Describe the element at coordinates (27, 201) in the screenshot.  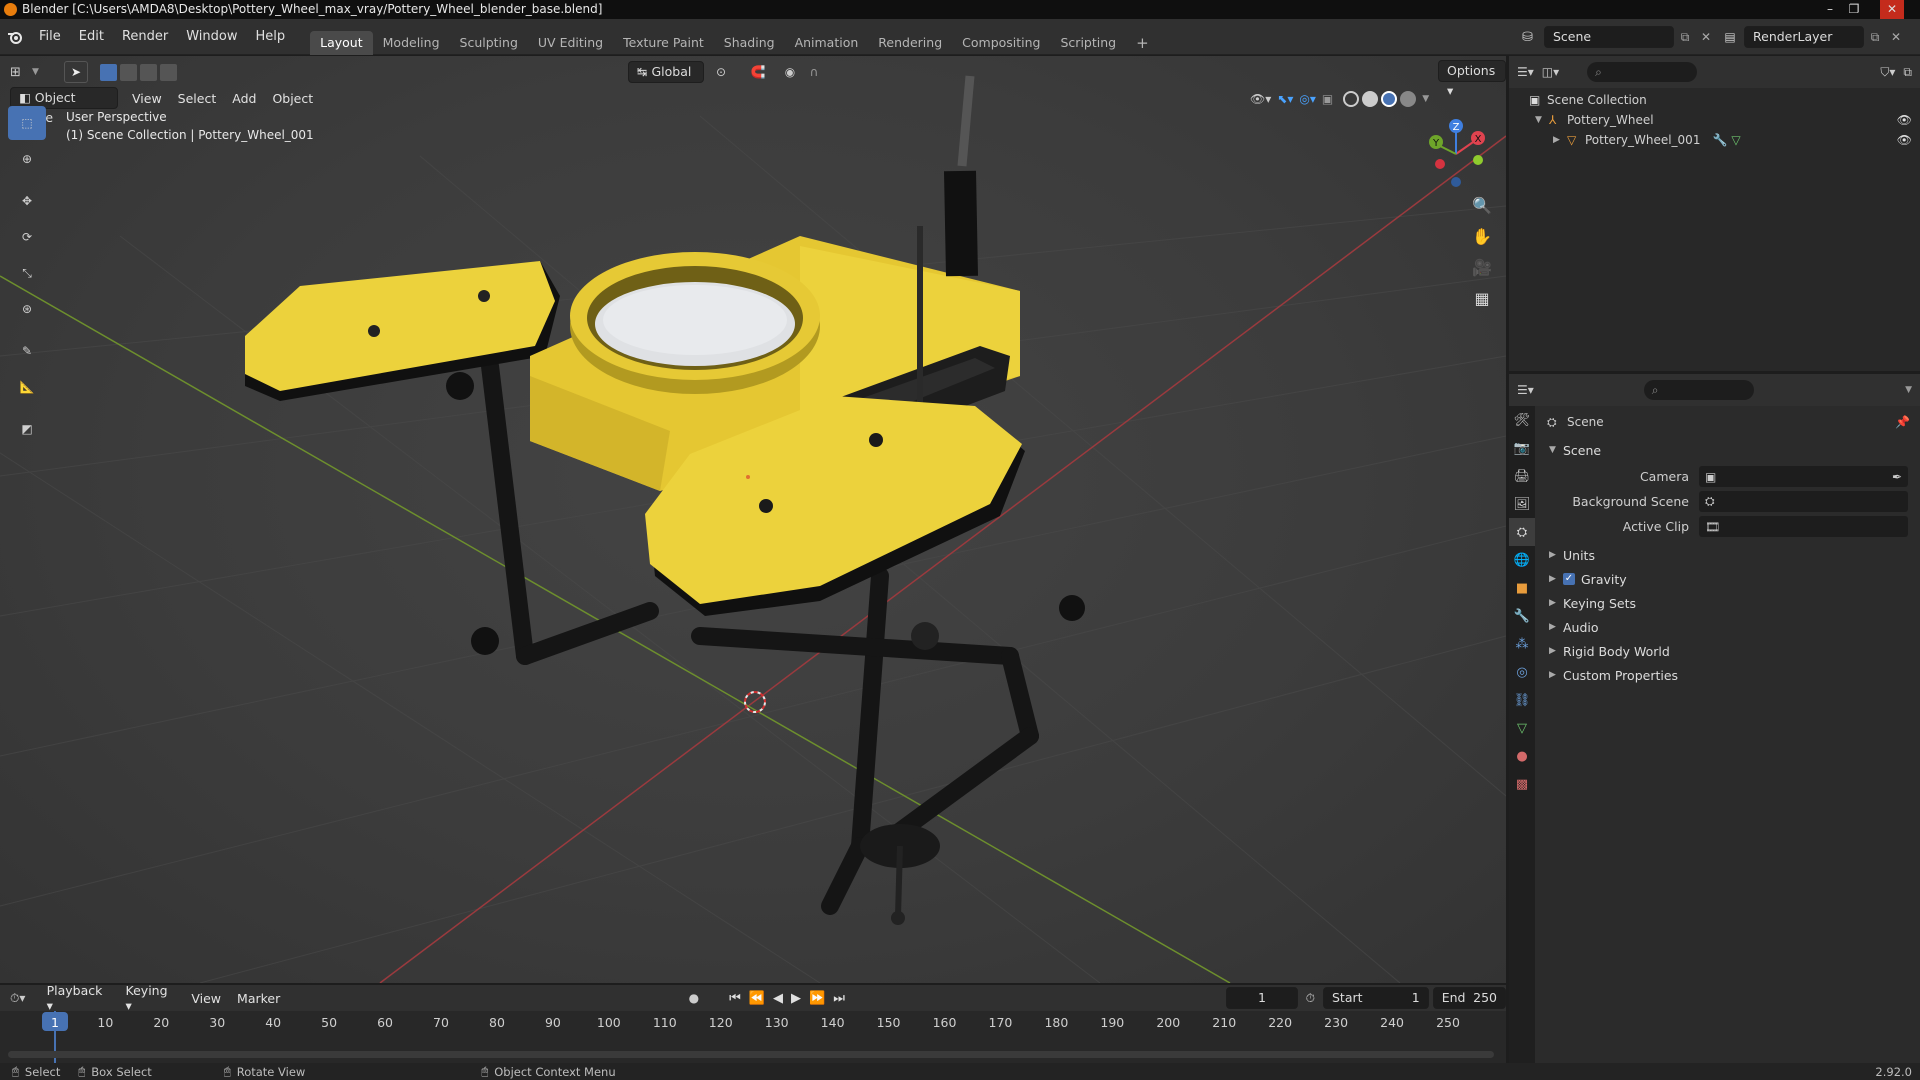
I see `move-tool-icon: ✥` at that location.